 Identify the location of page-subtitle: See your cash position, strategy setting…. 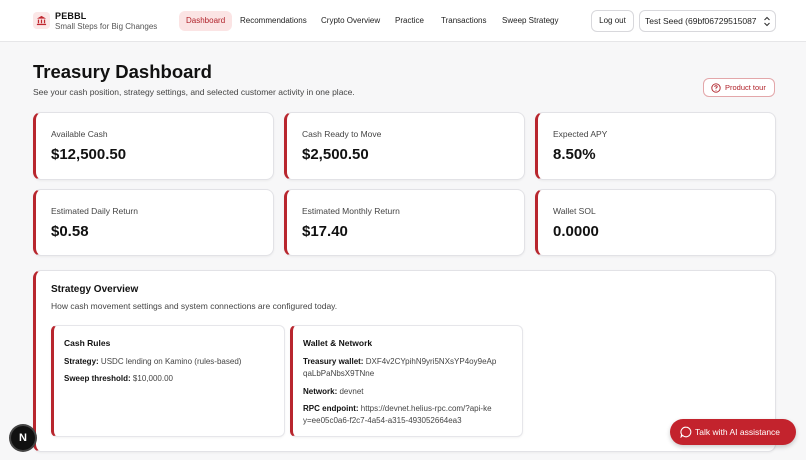
(194, 92).